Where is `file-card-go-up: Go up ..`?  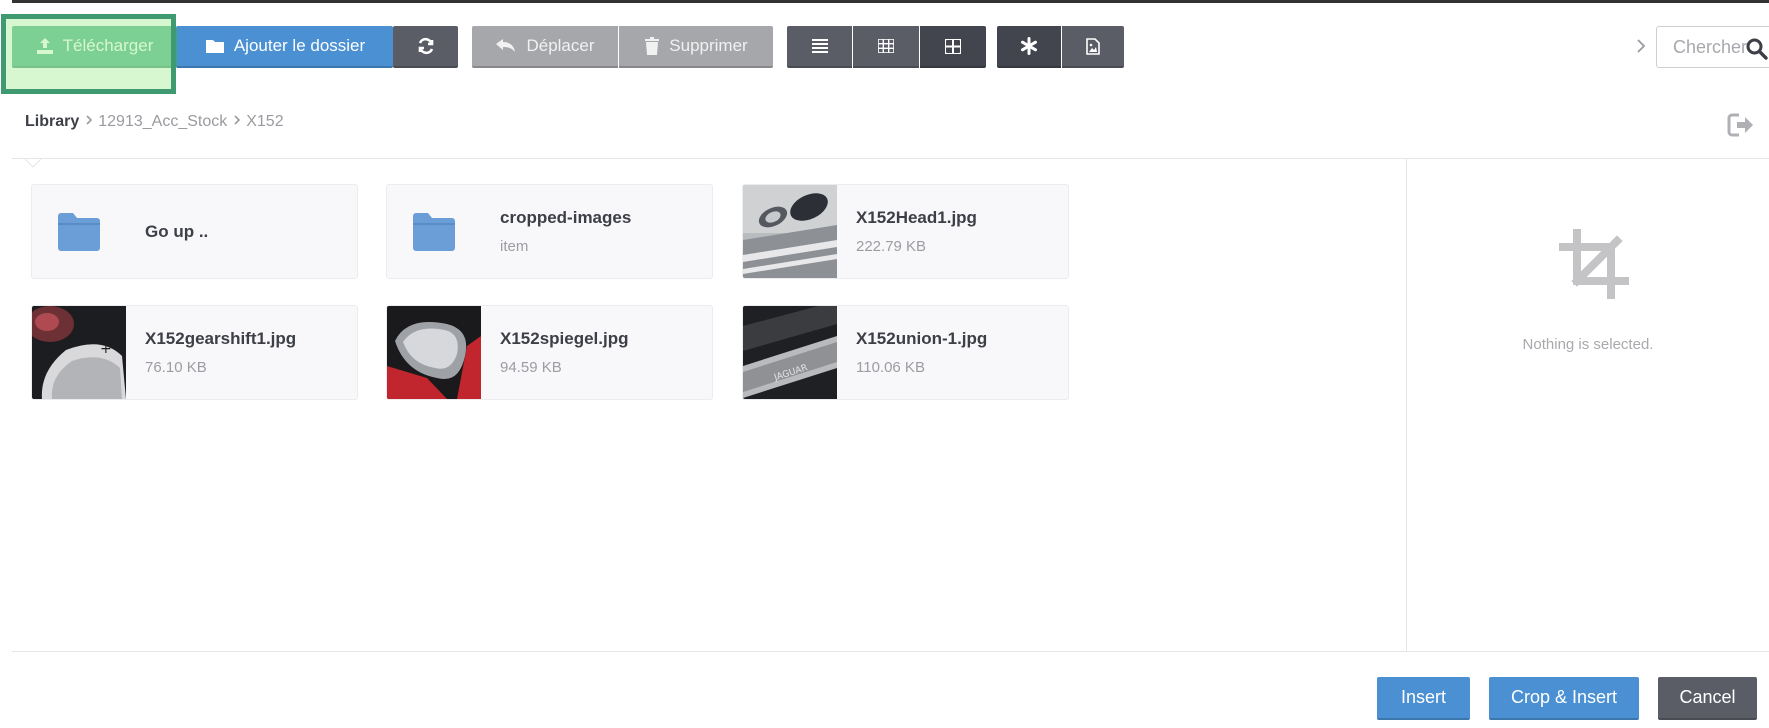
file-card-go-up: Go up .. is located at coordinates (194, 231).